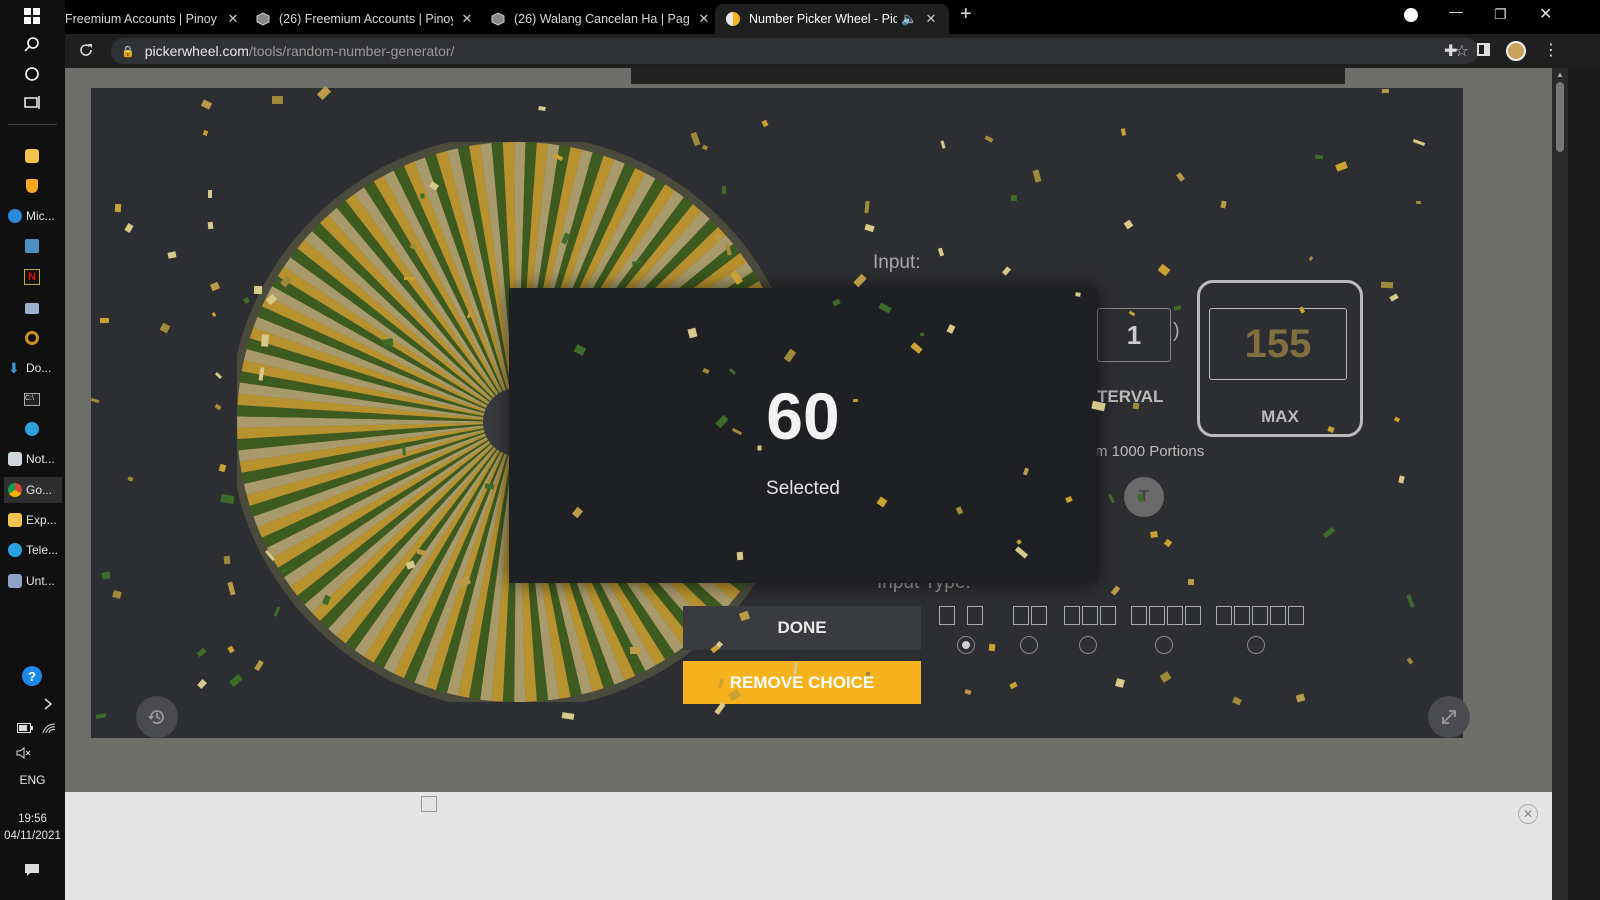  Describe the element at coordinates (1551, 50) in the screenshot. I see `kebab-menu-icon: ⋮` at that location.